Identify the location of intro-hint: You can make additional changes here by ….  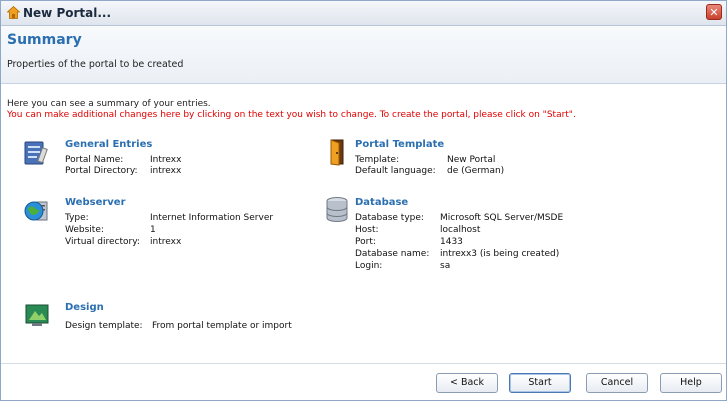
(291, 115).